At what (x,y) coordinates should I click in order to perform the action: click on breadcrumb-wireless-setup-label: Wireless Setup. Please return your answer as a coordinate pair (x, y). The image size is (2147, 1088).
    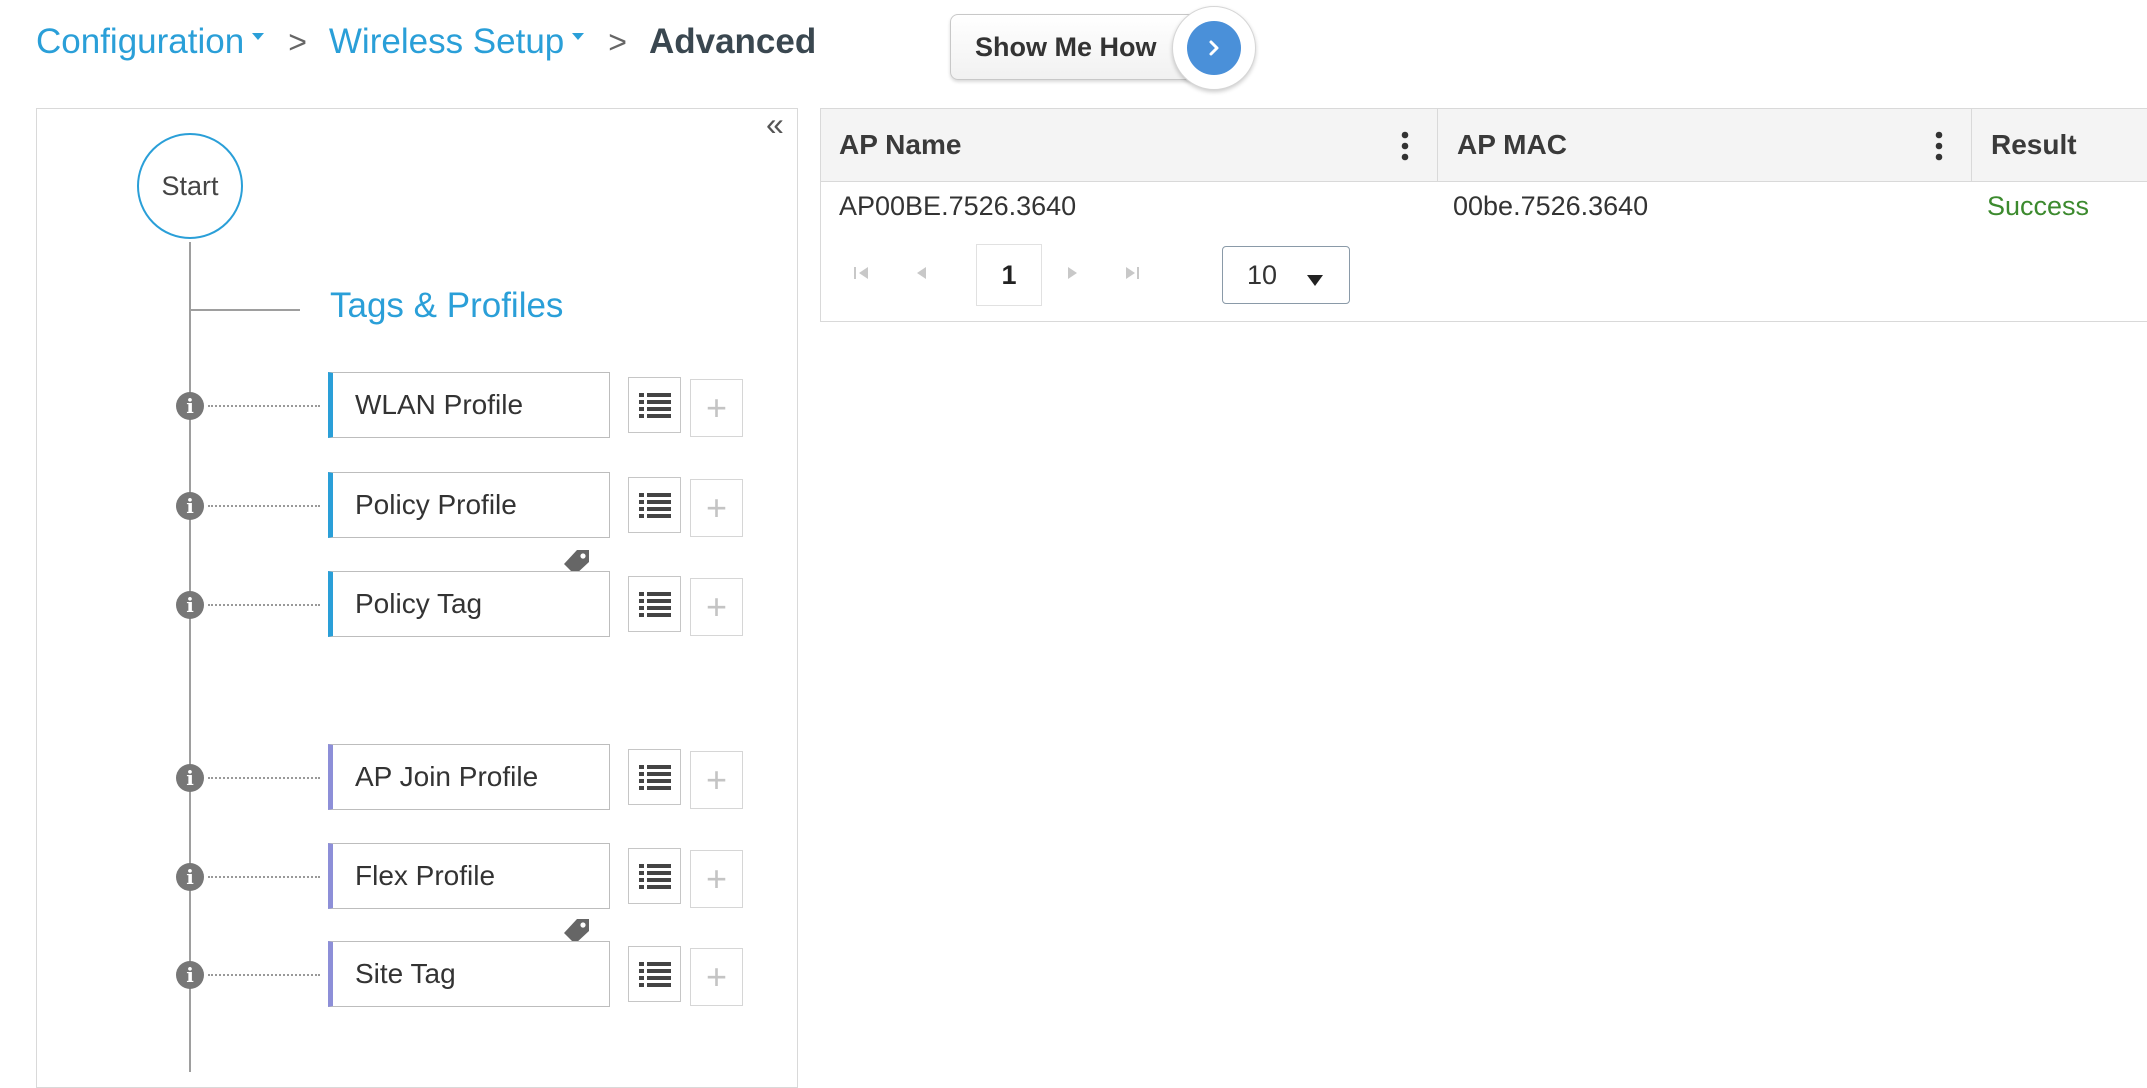
    Looking at the image, I should click on (446, 41).